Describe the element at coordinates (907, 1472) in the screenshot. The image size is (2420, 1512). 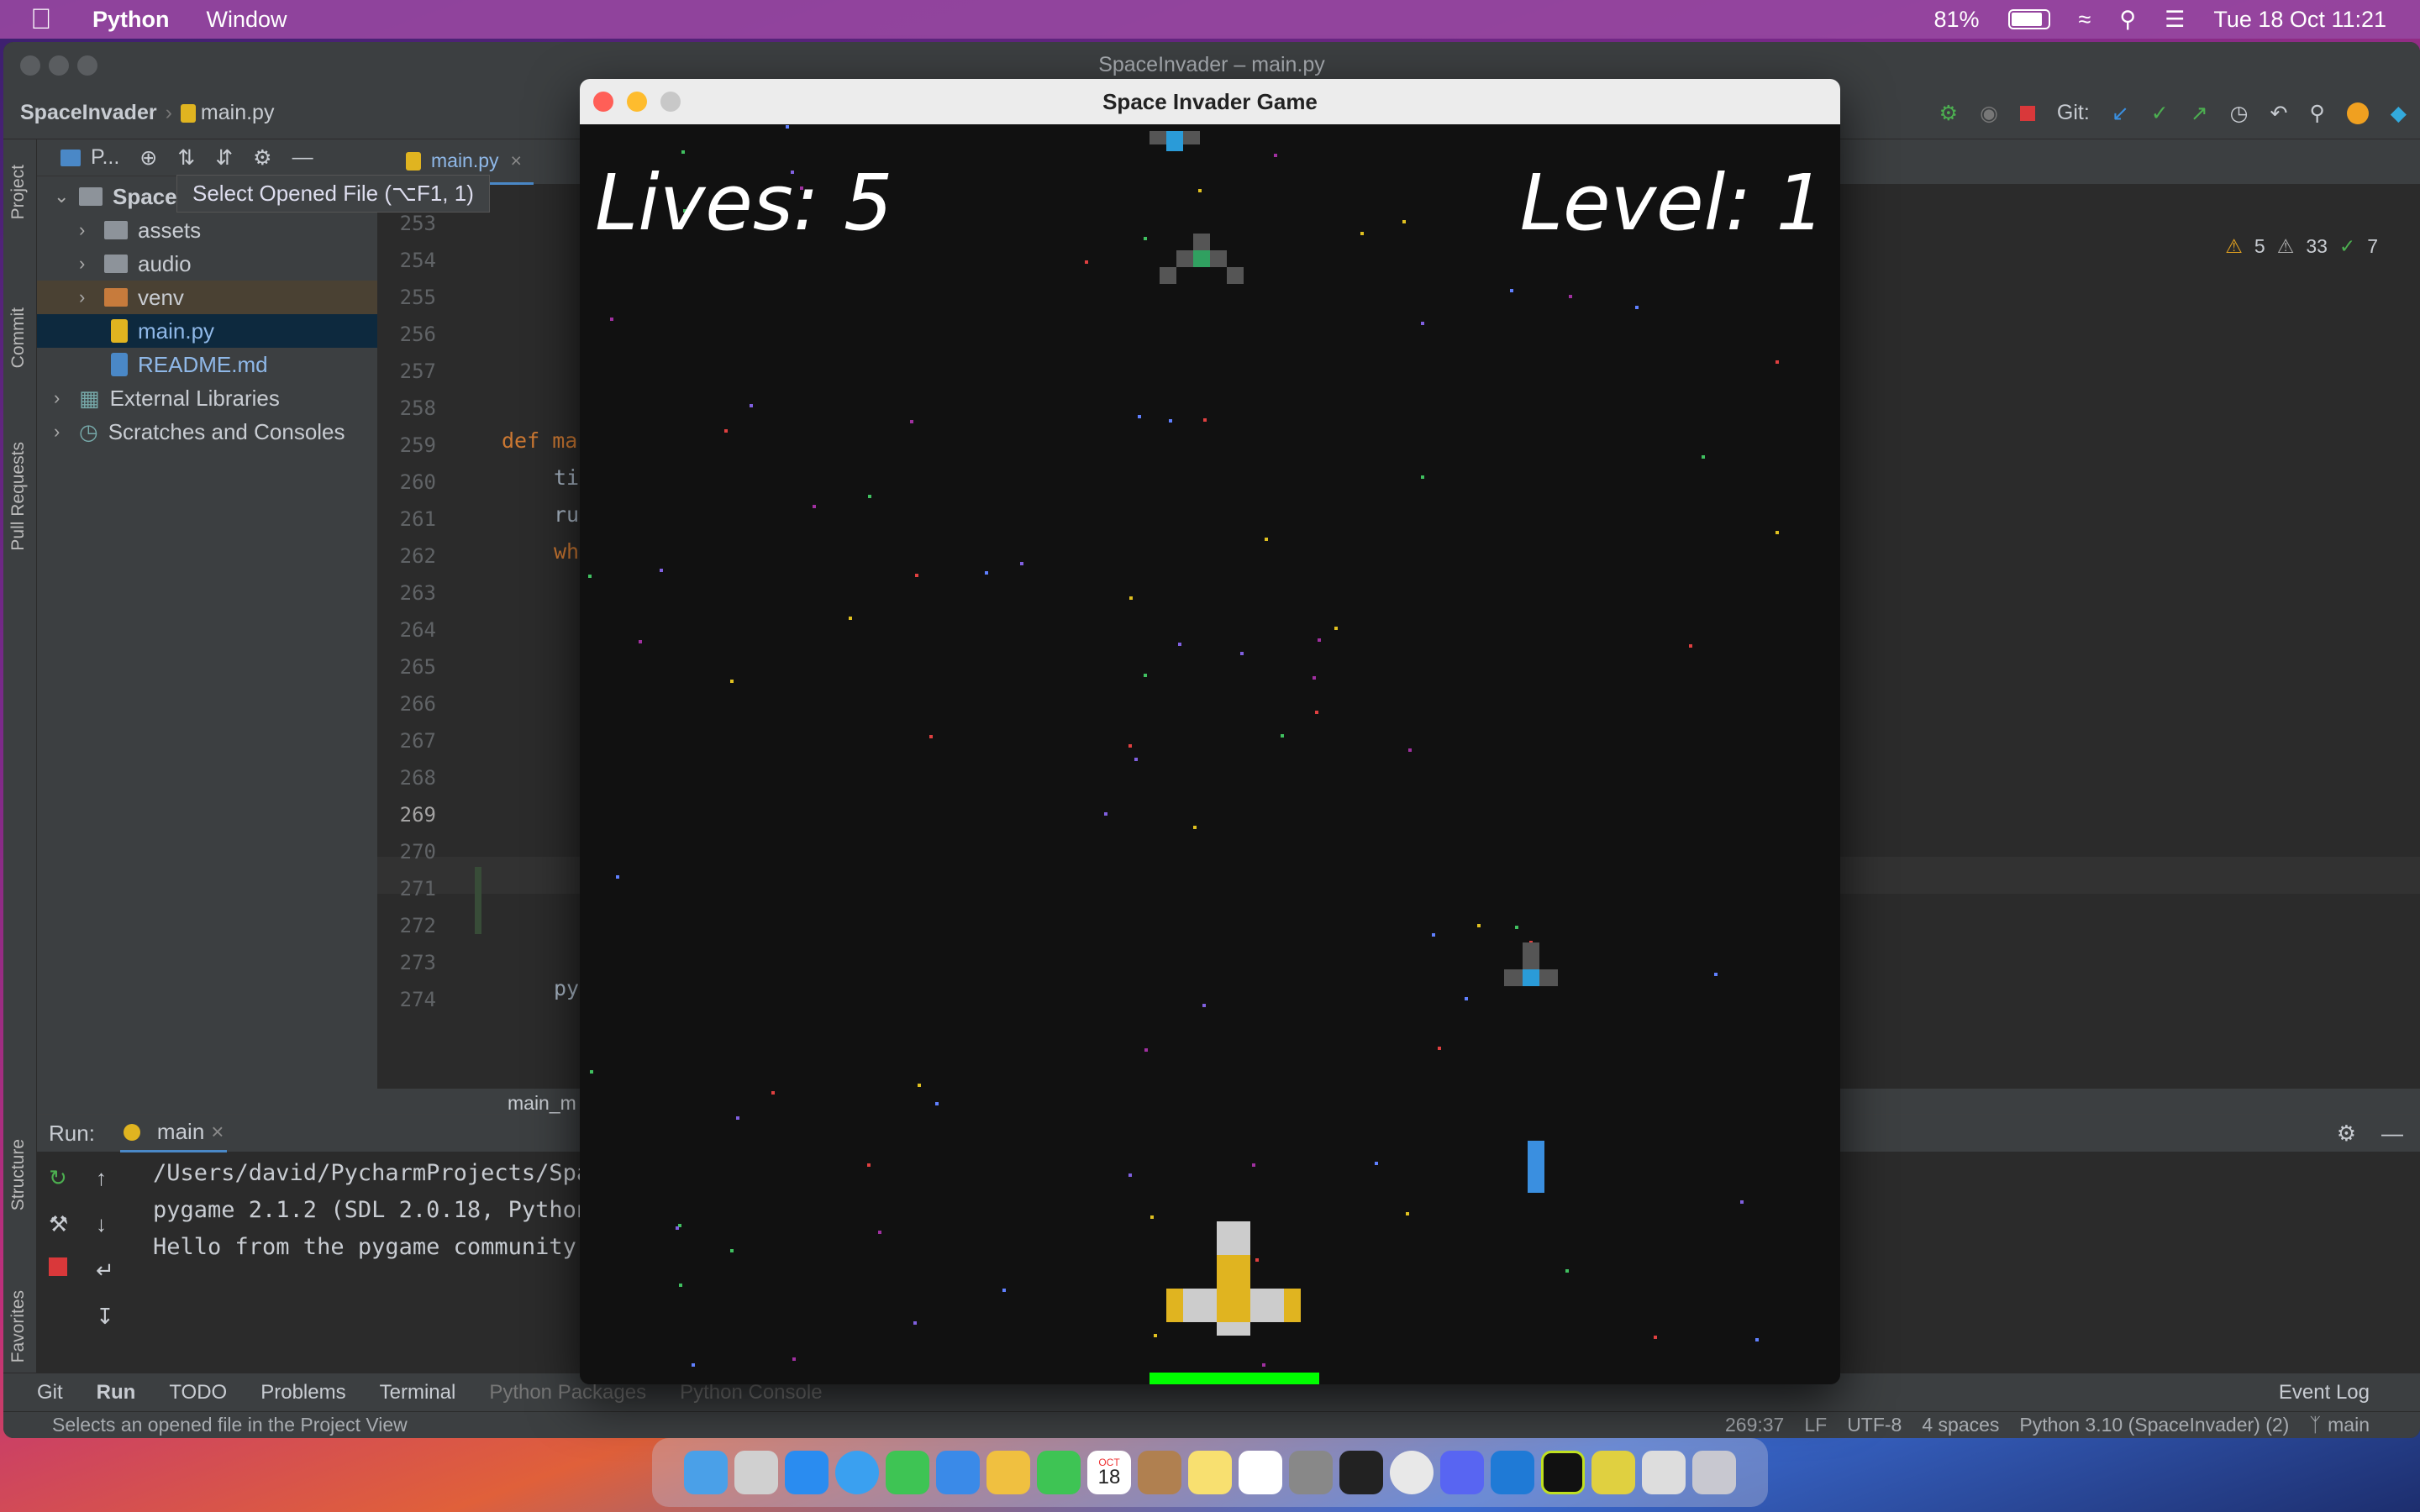
I see `messages-icon` at that location.